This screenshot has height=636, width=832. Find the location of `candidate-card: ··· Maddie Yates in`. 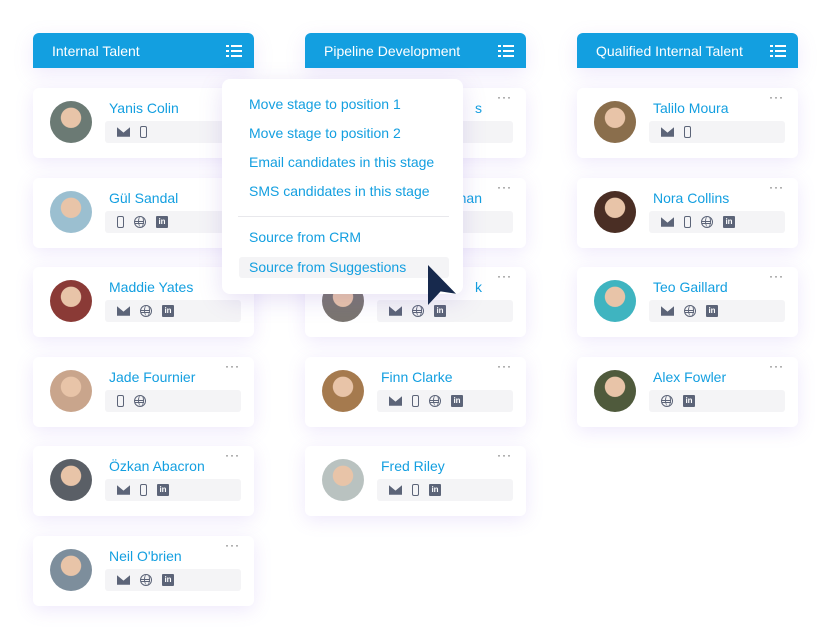

candidate-card: ··· Maddie Yates in is located at coordinates (143, 302).